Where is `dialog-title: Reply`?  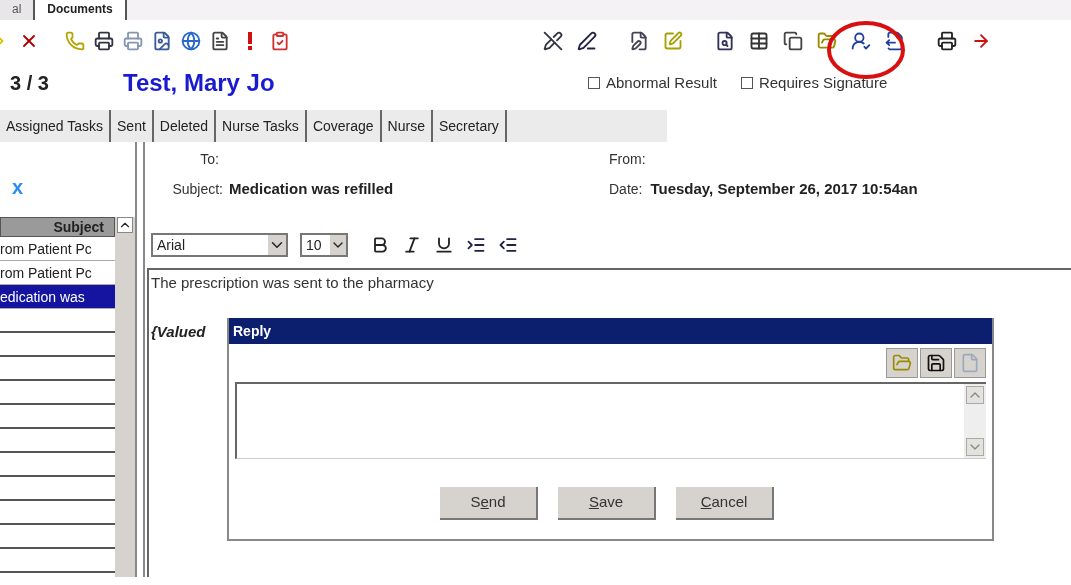
dialog-title: Reply is located at coordinates (252, 331).